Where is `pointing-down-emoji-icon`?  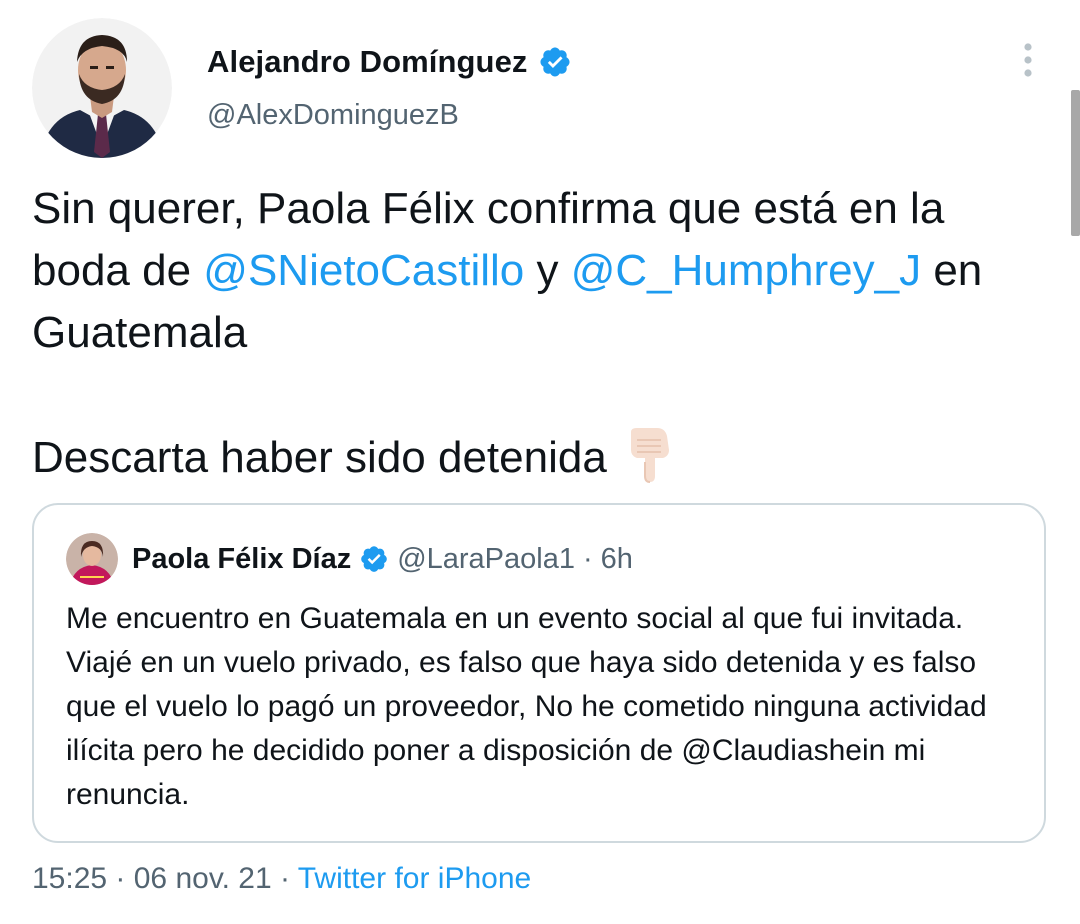
pointing-down-emoji-icon is located at coordinates (649, 455).